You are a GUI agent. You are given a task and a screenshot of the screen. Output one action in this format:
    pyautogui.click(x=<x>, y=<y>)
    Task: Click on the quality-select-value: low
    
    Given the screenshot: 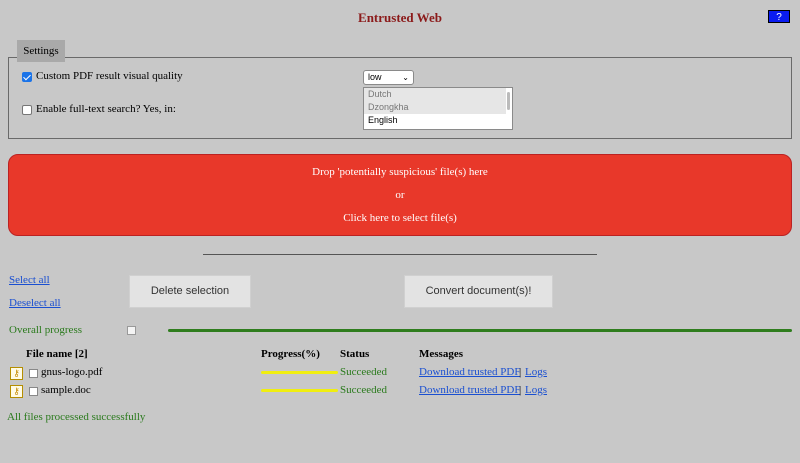 What is the action you would take?
    pyautogui.click(x=375, y=77)
    